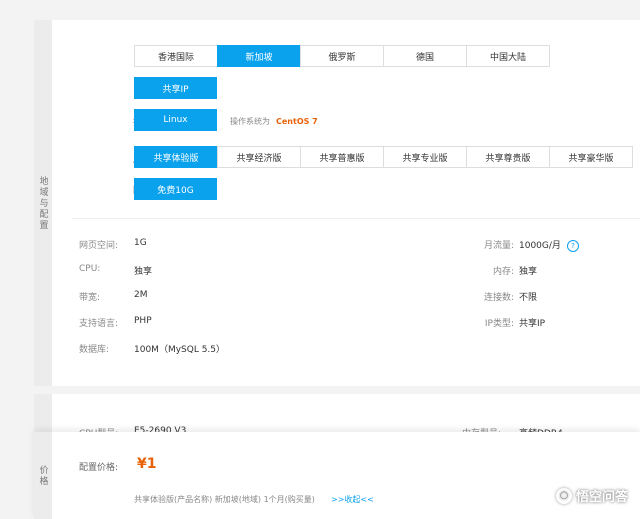  I want to click on watermark: ○ 悟空问答, so click(591, 495).